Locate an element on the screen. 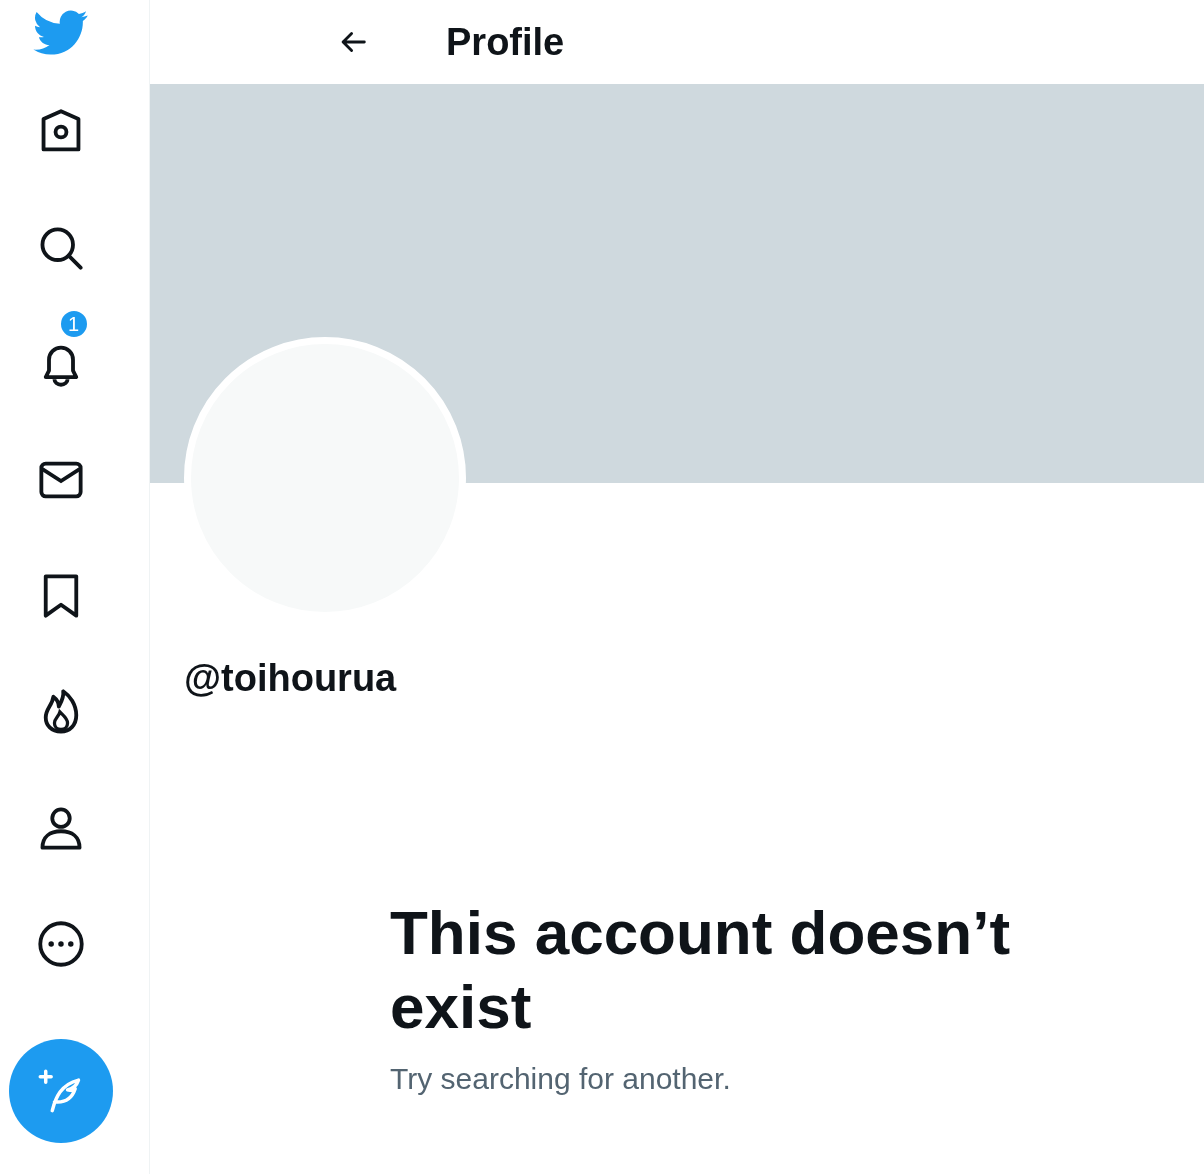 The width and height of the screenshot is (1204, 1174). empty-state-subtitle: Try searching for another. is located at coordinates (561, 1079).